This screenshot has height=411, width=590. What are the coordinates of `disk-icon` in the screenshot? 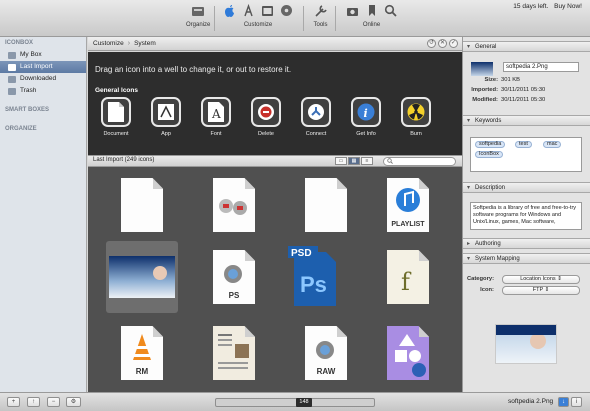 It's located at (286, 10).